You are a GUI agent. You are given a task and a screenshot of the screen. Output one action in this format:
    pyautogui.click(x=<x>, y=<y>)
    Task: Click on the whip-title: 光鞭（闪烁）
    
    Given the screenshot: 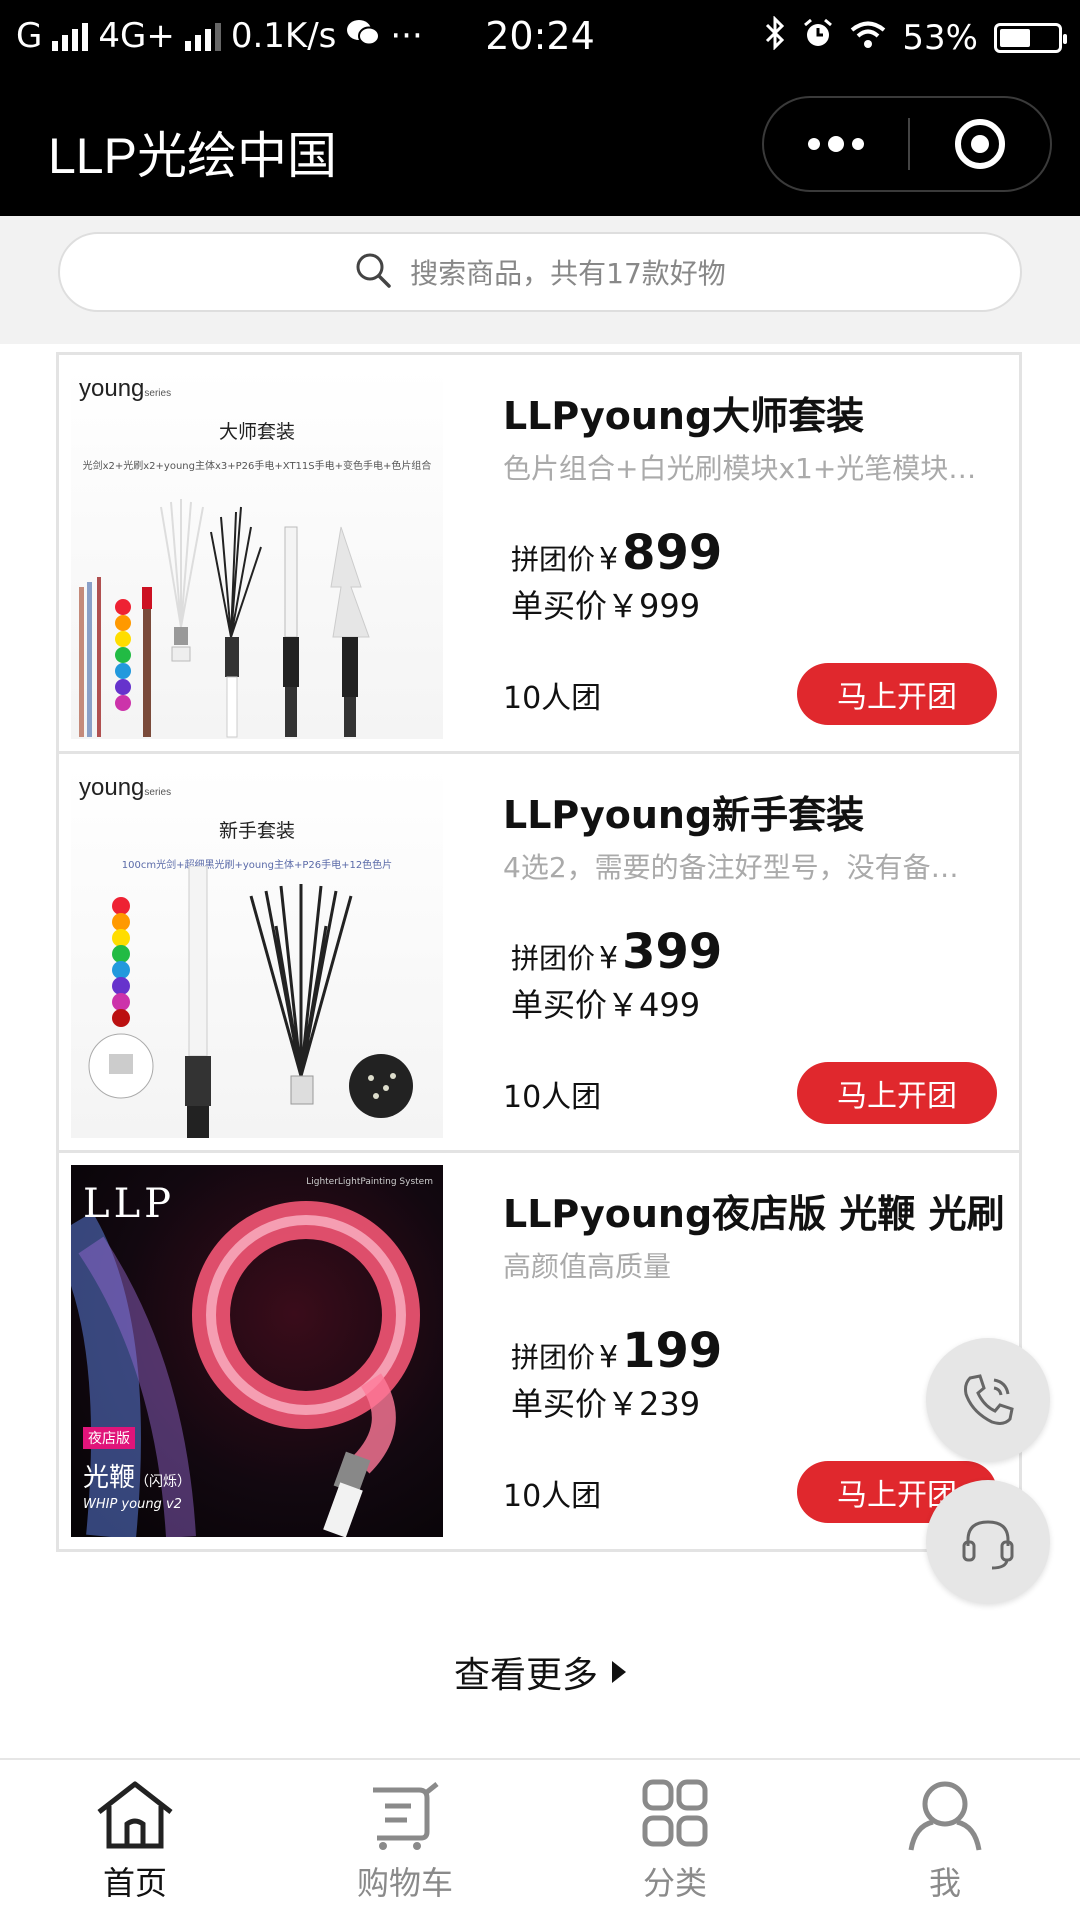 What is the action you would take?
    pyautogui.click(x=137, y=1478)
    